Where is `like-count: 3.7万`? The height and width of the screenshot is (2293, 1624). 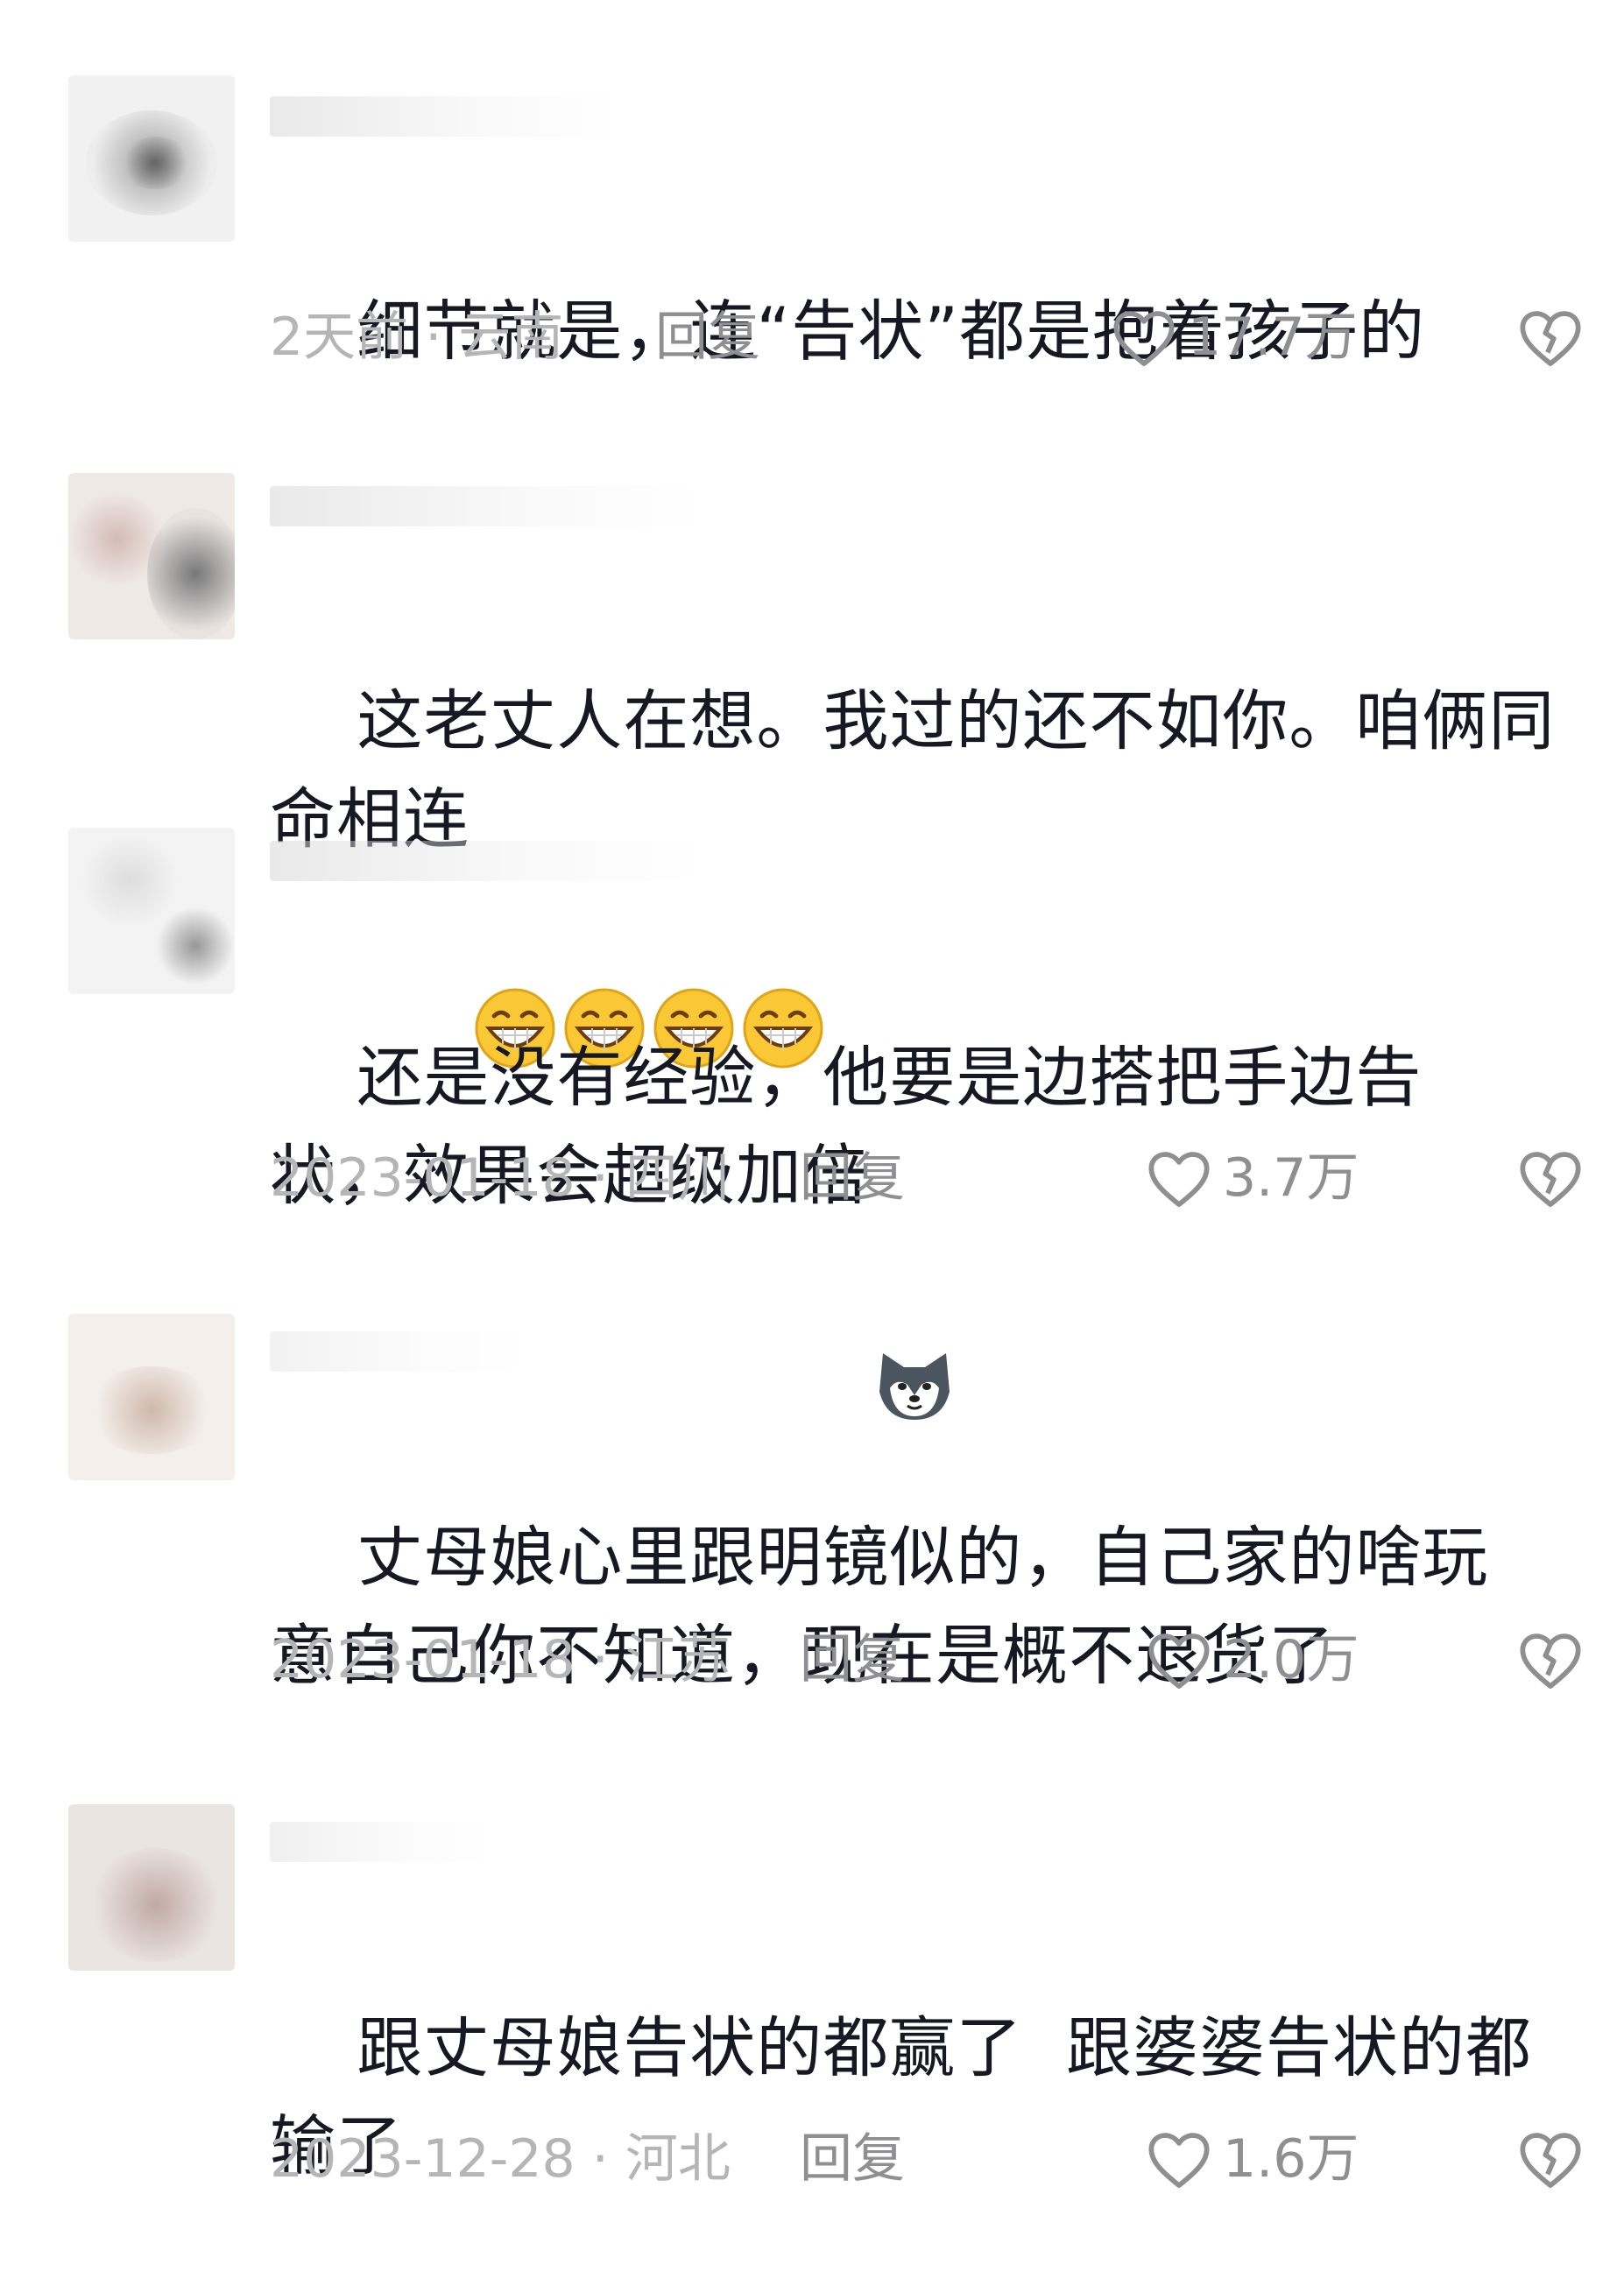 like-count: 3.7万 is located at coordinates (1291, 1178).